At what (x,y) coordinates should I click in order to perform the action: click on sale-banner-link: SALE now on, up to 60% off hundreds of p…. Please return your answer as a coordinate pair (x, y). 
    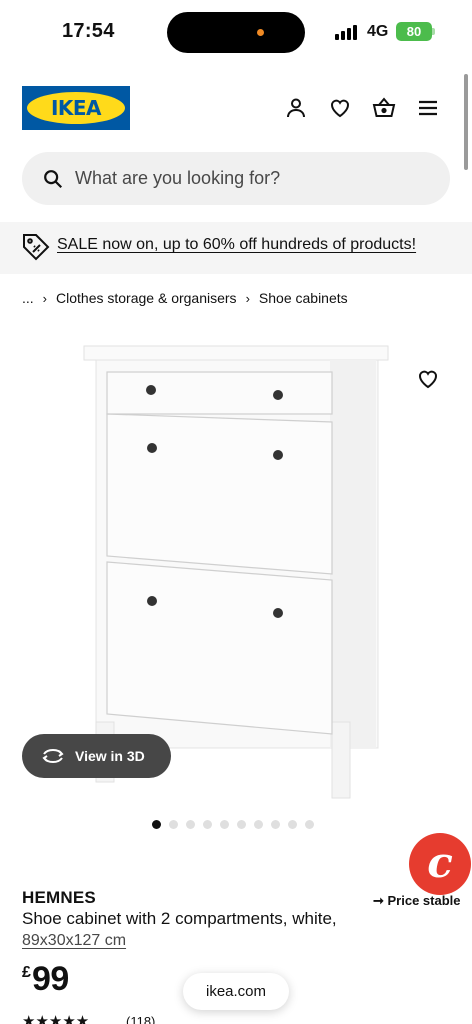
    Looking at the image, I should click on (236, 245).